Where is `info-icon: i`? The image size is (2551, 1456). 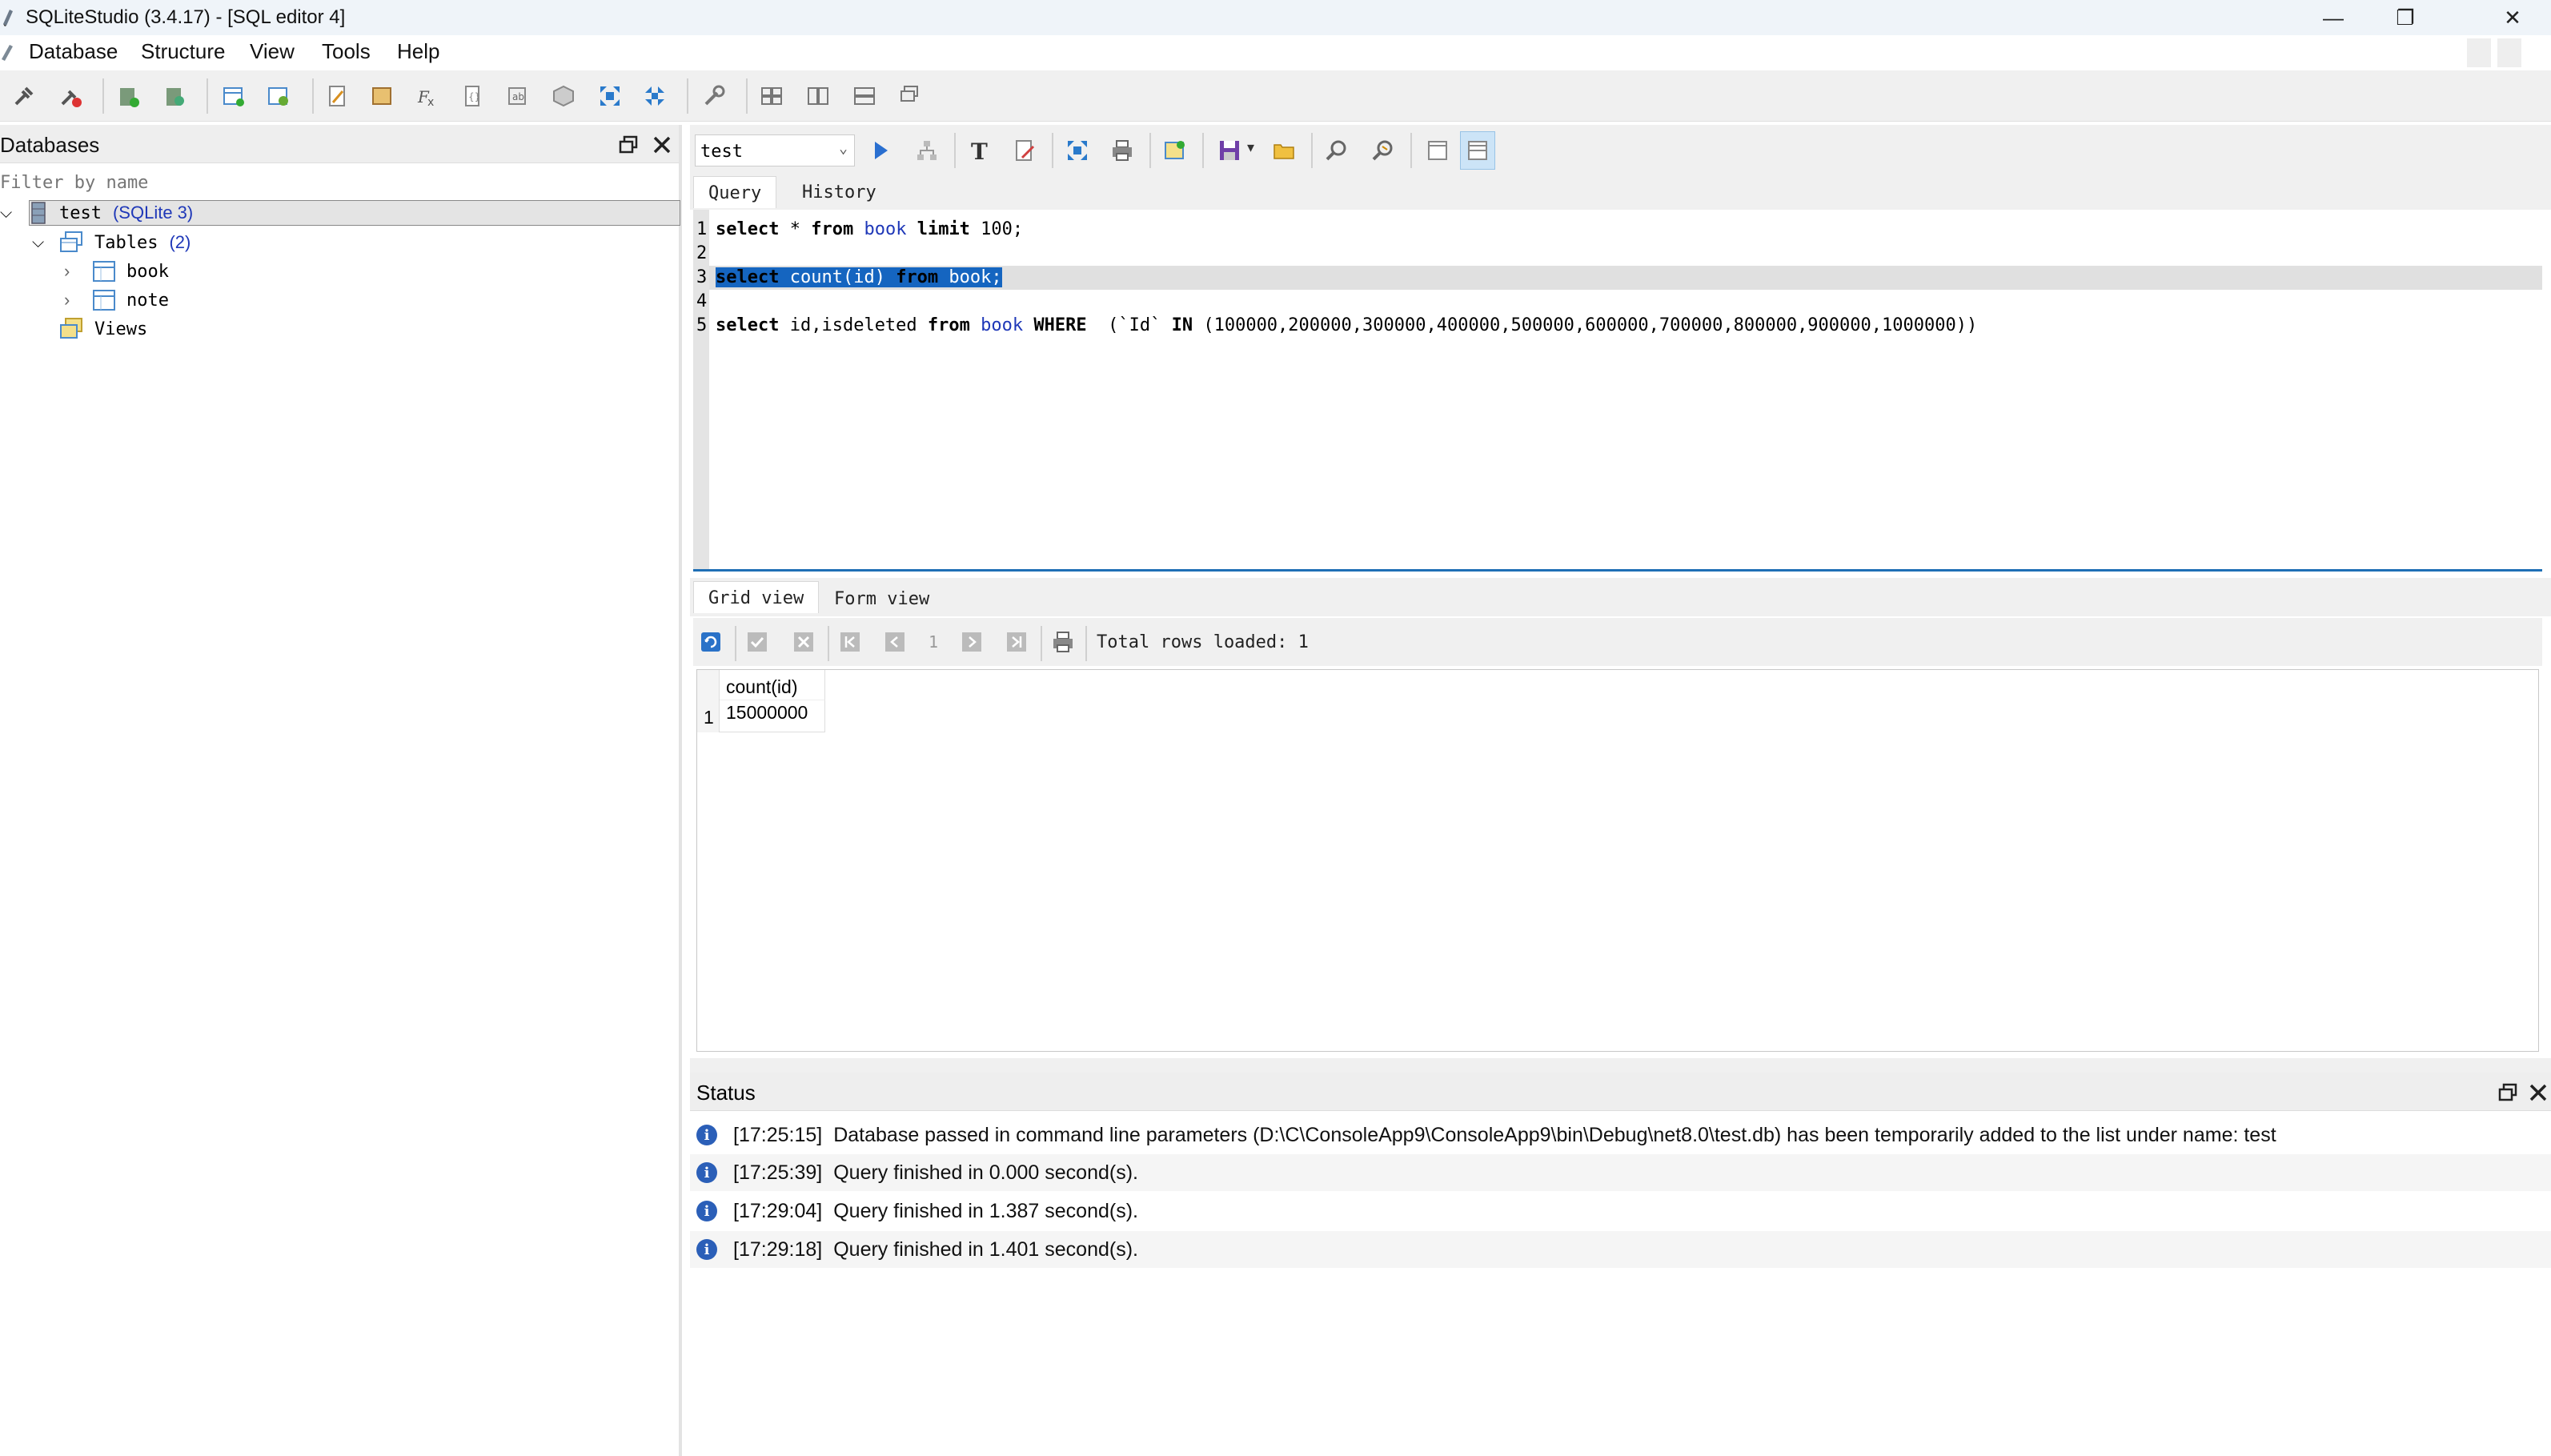 info-icon: i is located at coordinates (706, 1249).